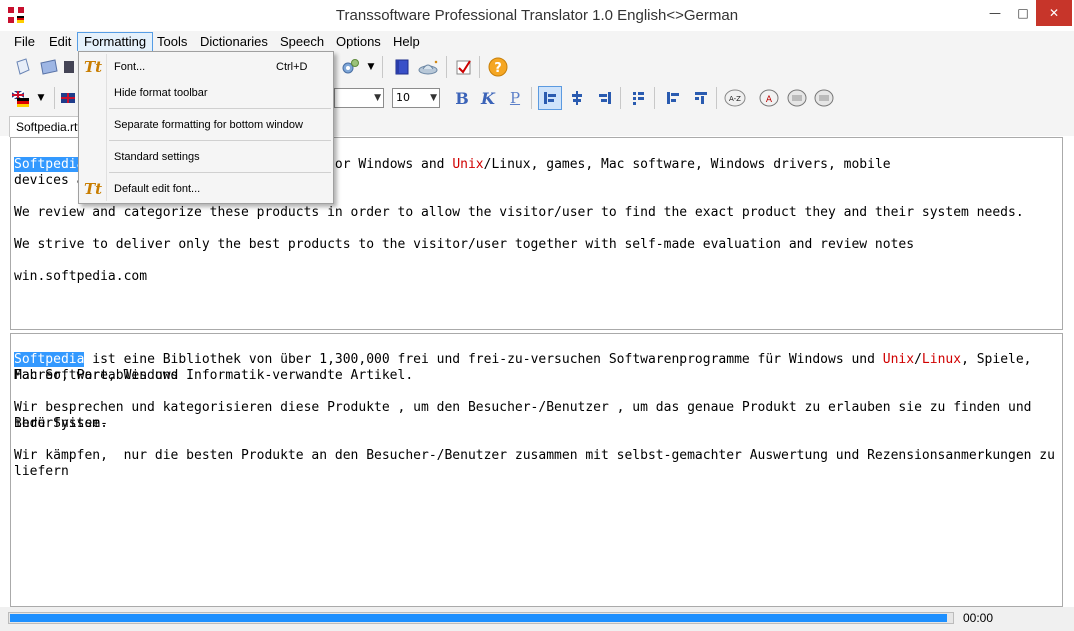 The image size is (1074, 631). Describe the element at coordinates (48, 126) in the screenshot. I see `tab-softpedia-rtf: Softpedia.rtf` at that location.